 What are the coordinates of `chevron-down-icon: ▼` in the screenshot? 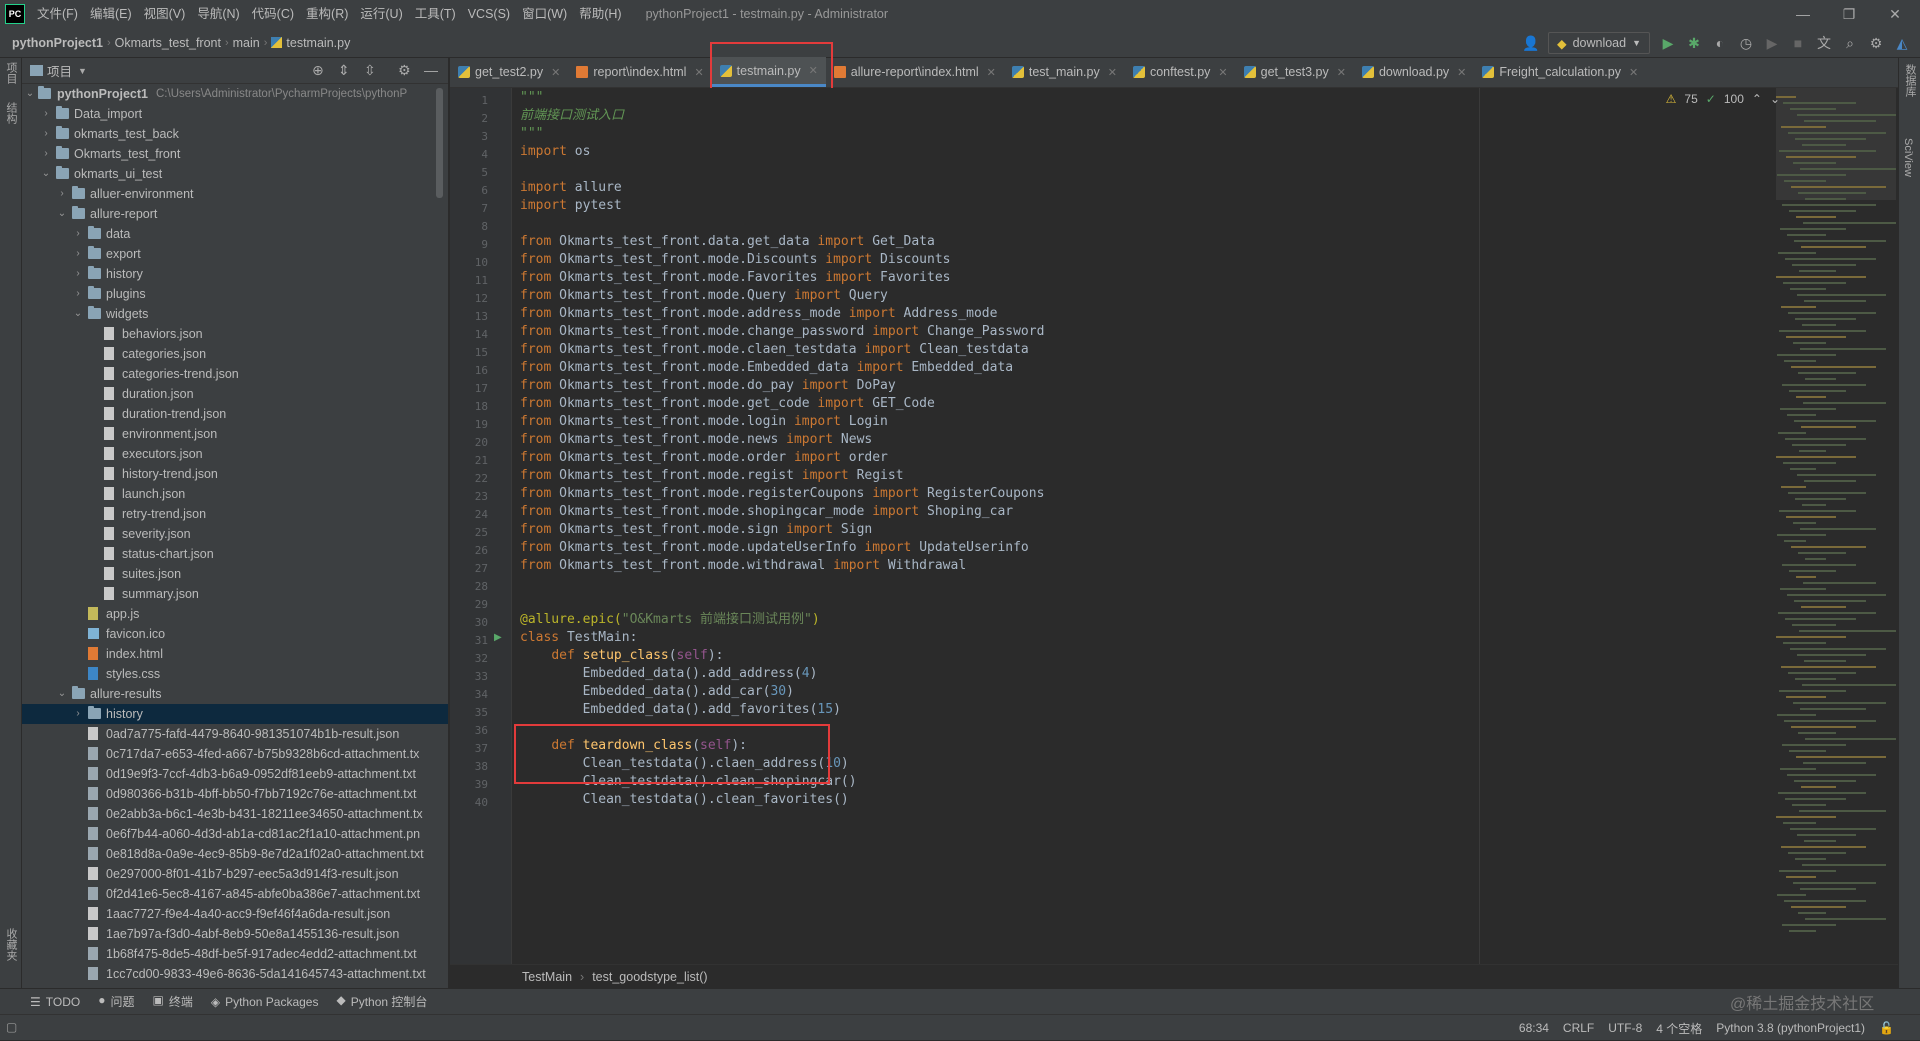 It's located at (82, 71).